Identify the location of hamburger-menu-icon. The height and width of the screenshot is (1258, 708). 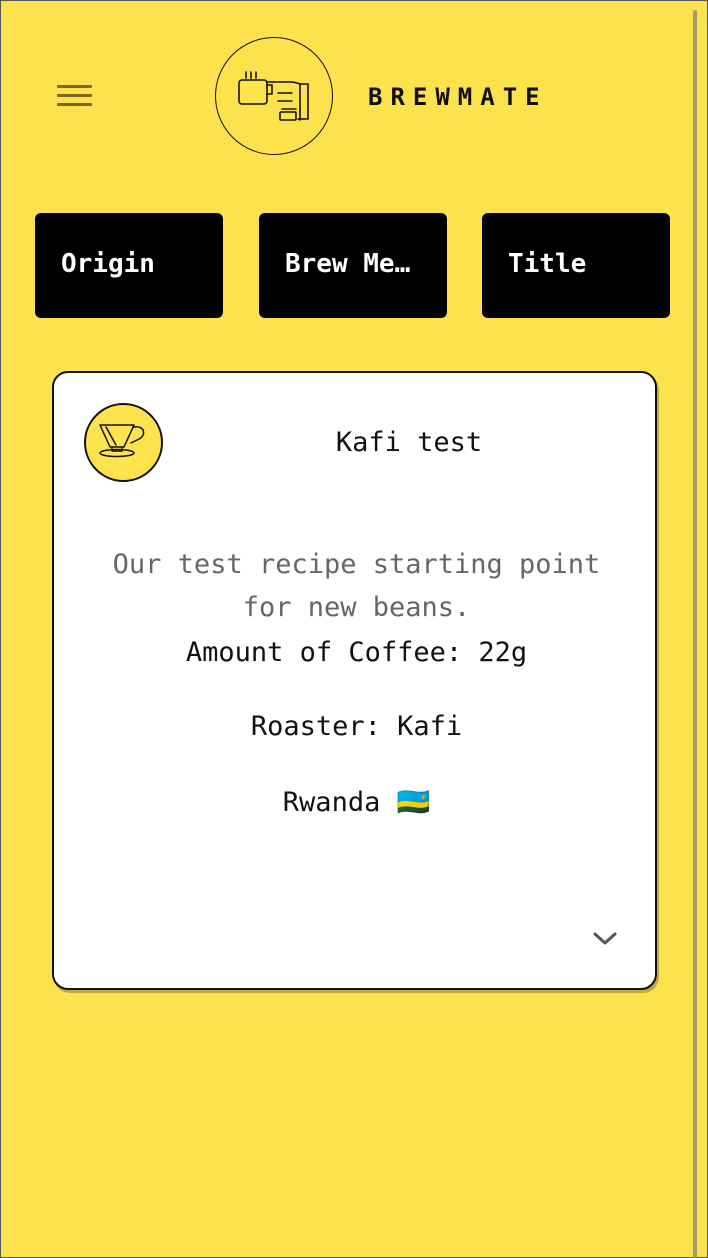
(75, 96).